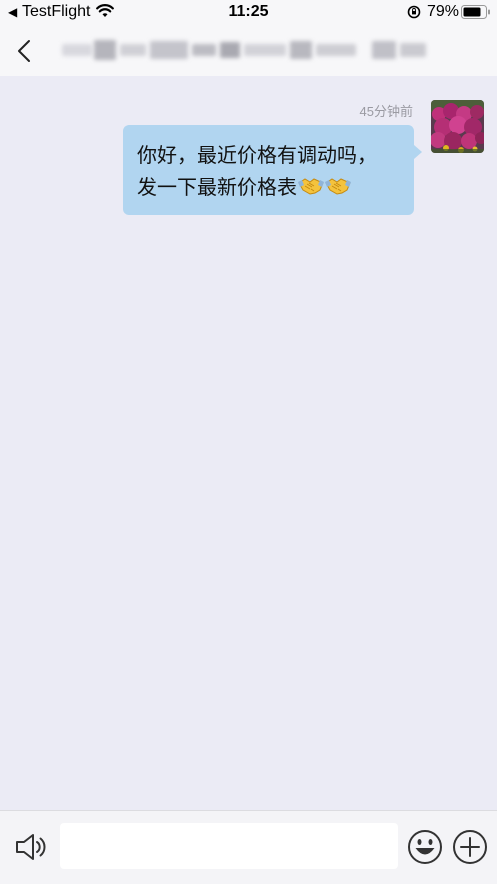 The image size is (497, 884). Describe the element at coordinates (217, 187) in the screenshot. I see `message-line-text: 发一下最新价格表` at that location.